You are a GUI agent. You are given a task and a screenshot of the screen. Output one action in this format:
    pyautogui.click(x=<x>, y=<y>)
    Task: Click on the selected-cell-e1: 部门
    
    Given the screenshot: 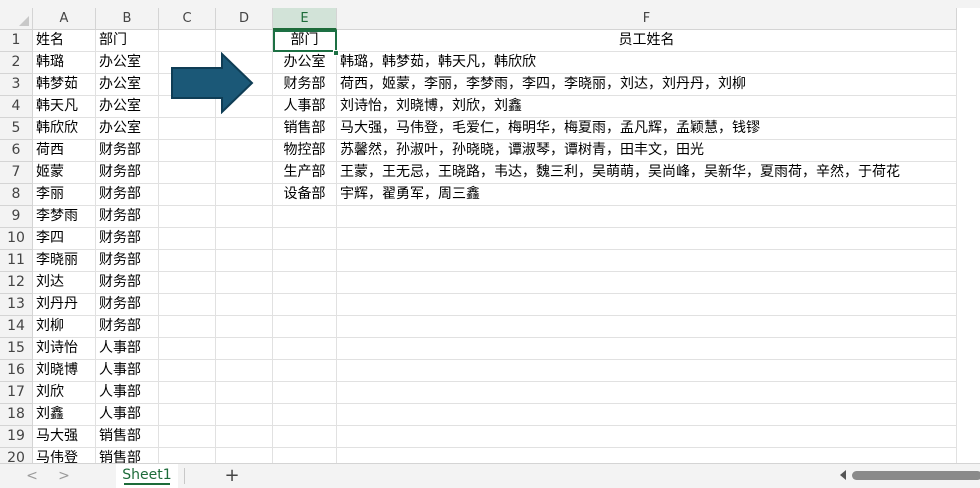 What is the action you would take?
    pyautogui.click(x=305, y=41)
    